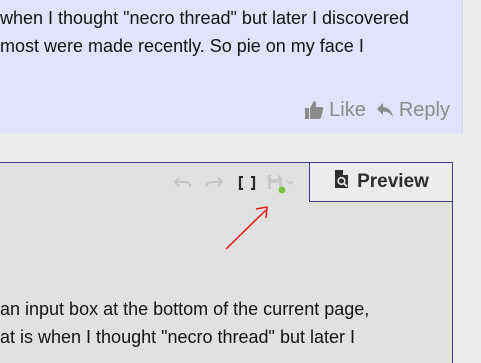  I want to click on brackets-icon, so click(247, 184).